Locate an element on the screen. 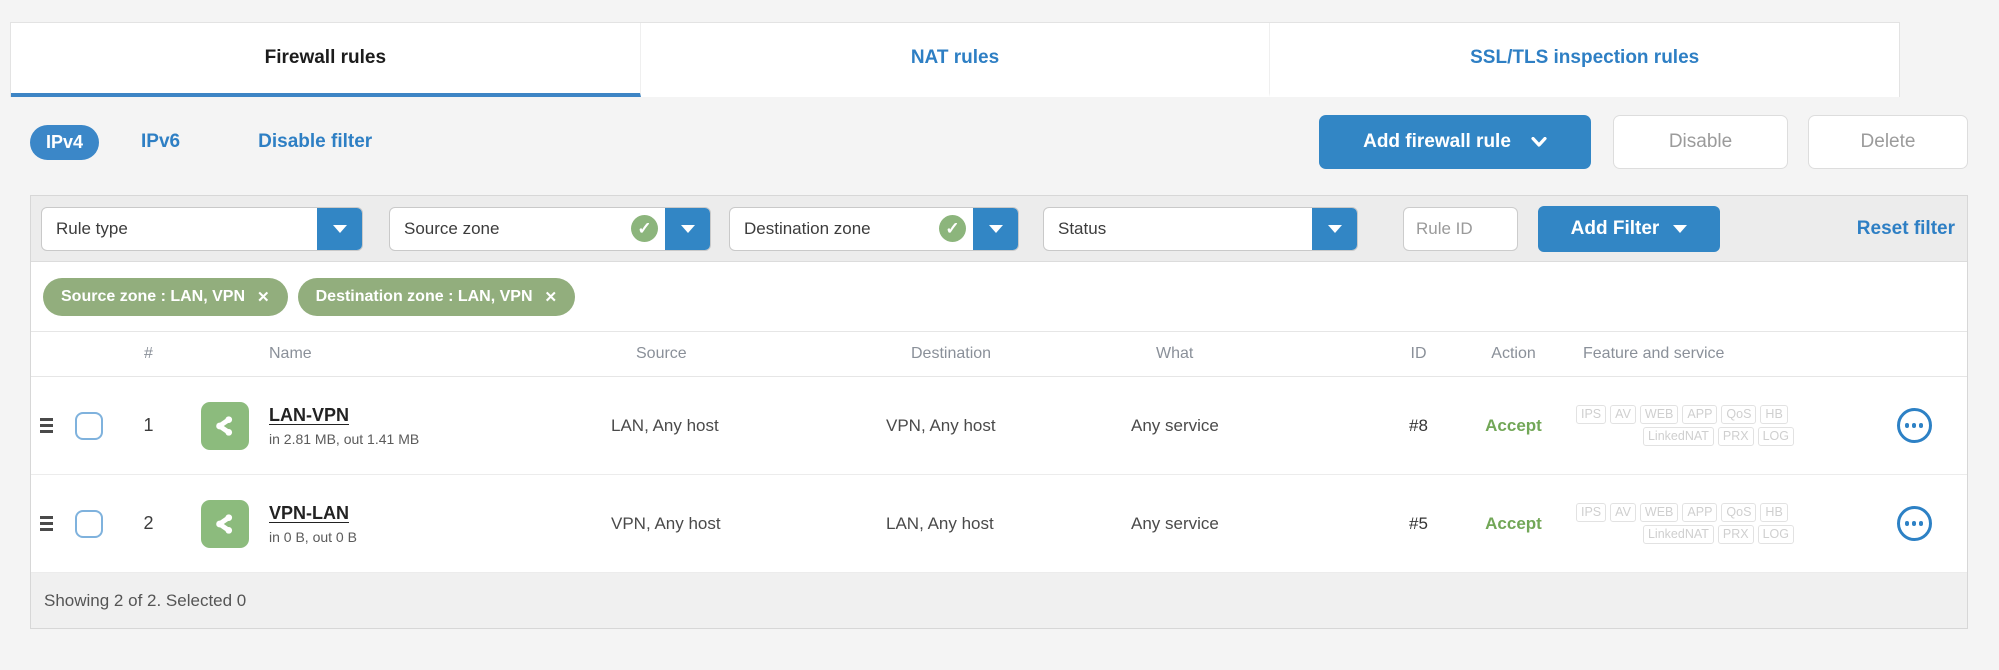 This screenshot has width=1999, height=670. status-dropdown: Status is located at coordinates (1200, 228).